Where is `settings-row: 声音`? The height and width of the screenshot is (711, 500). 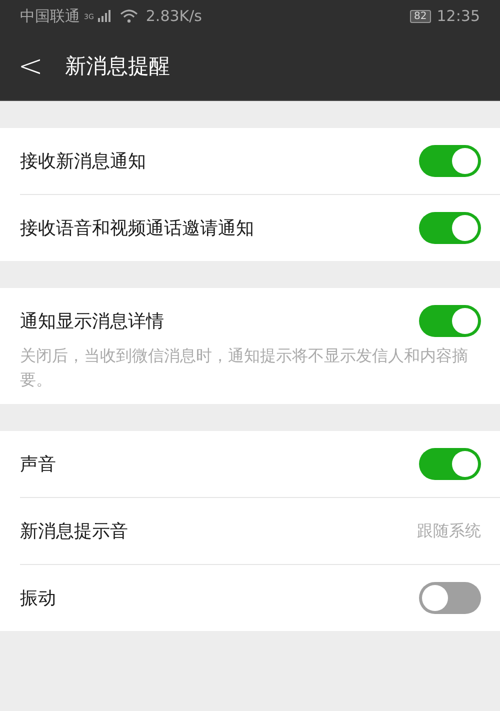 settings-row: 声音 is located at coordinates (260, 464).